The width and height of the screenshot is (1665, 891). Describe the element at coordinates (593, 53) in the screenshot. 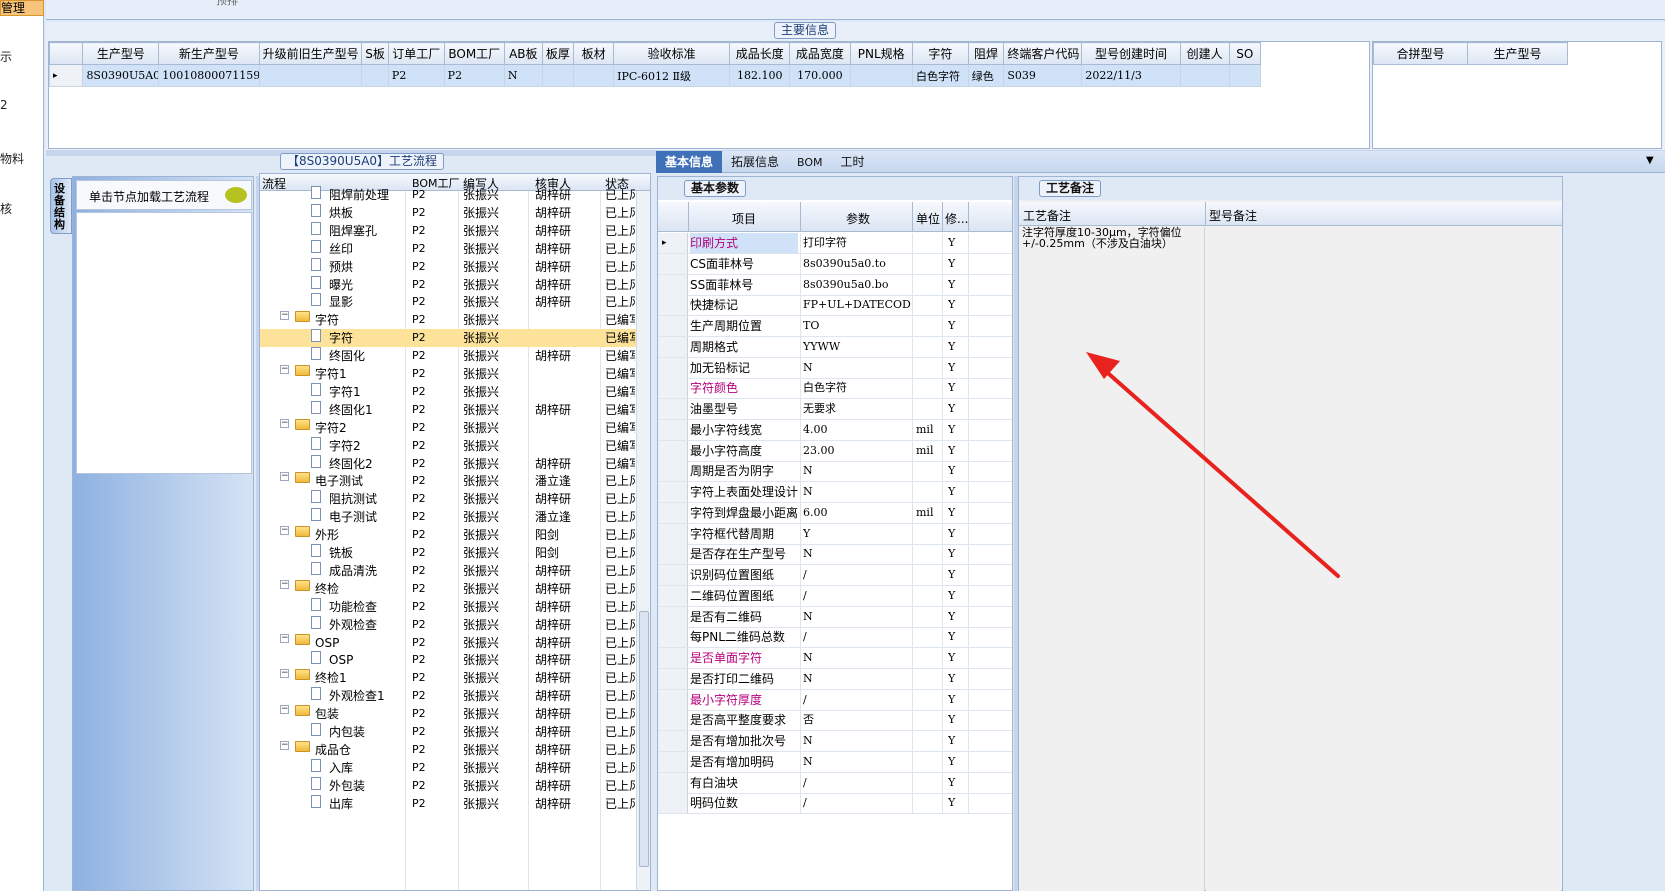

I see `main-col-8: 板材` at that location.